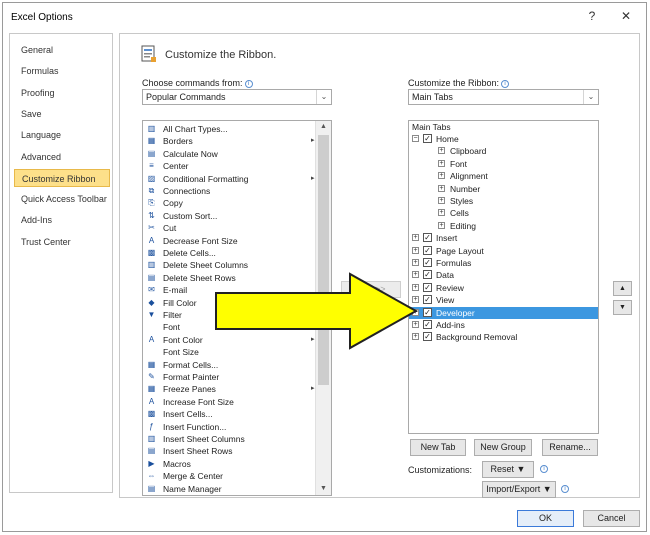 Image resolution: width=650 pixels, height=535 pixels. I want to click on scroll-up-icon: ▲, so click(323, 127).